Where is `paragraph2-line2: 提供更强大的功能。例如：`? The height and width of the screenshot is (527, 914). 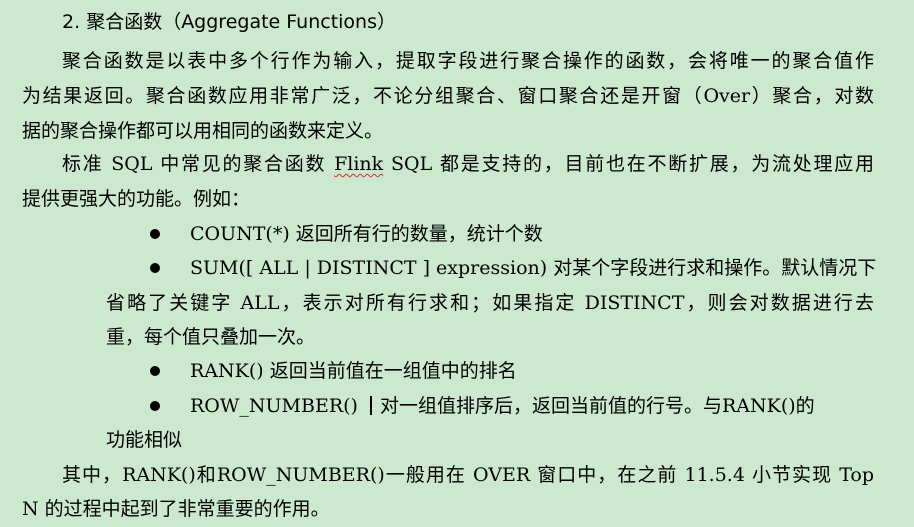 paragraph2-line2: 提供更强大的功能。例如： is located at coordinates (136, 199).